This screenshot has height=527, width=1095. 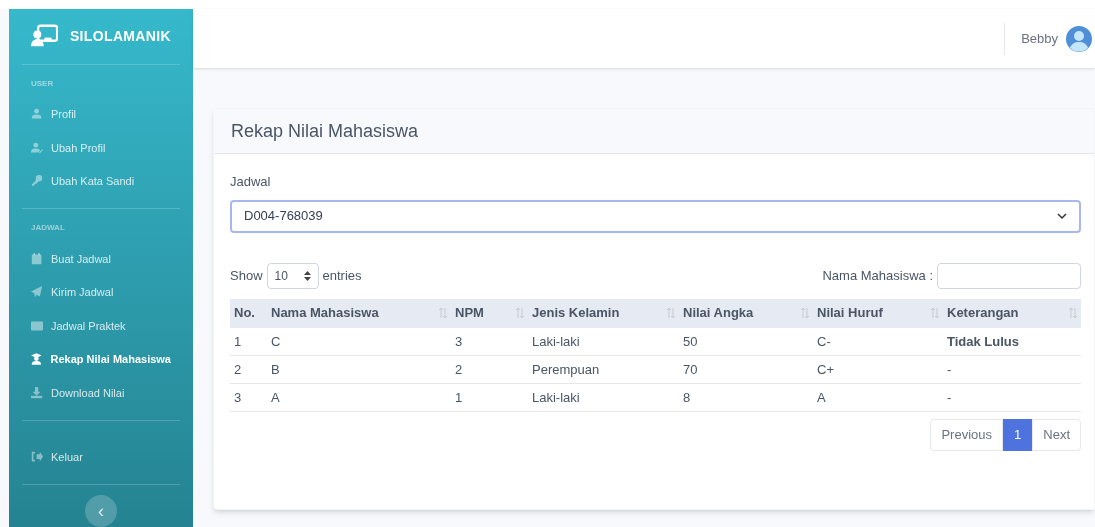 I want to click on nav-item: Download Nilai, so click(x=101, y=393).